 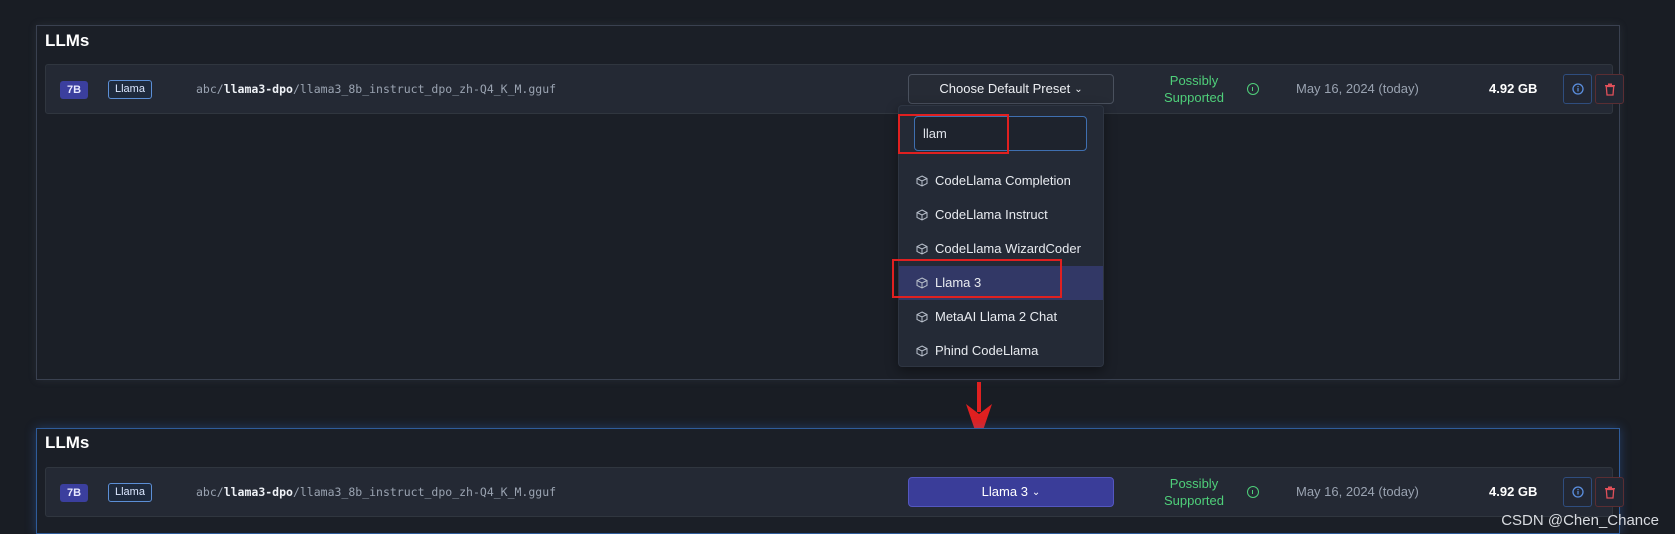 What do you see at coordinates (1000, 133) in the screenshot?
I see `preset-search-input` at bounding box center [1000, 133].